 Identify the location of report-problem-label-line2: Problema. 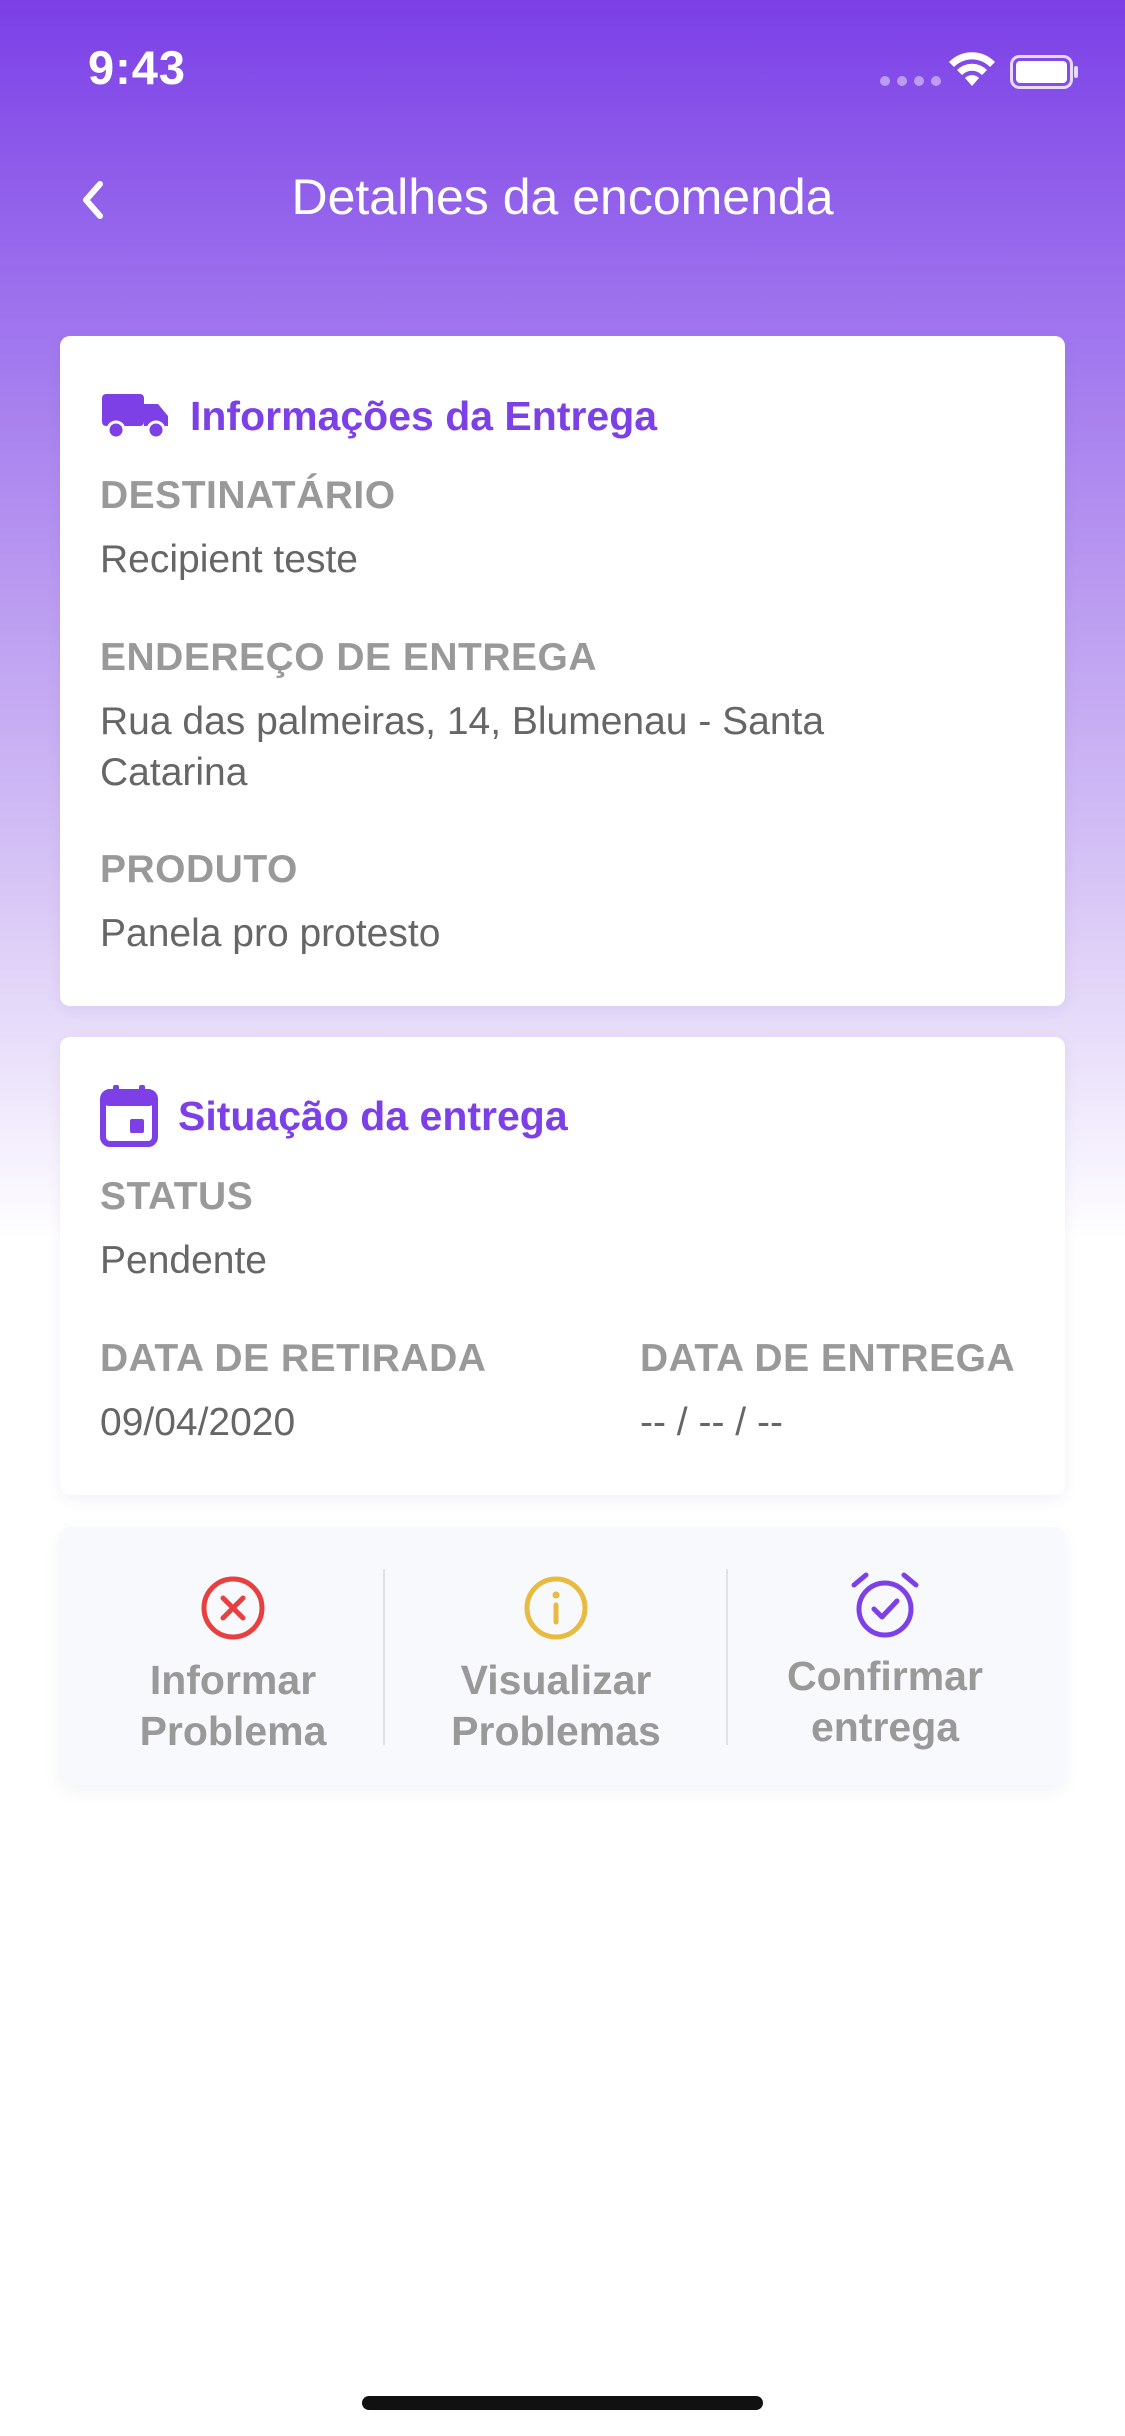
(233, 1731).